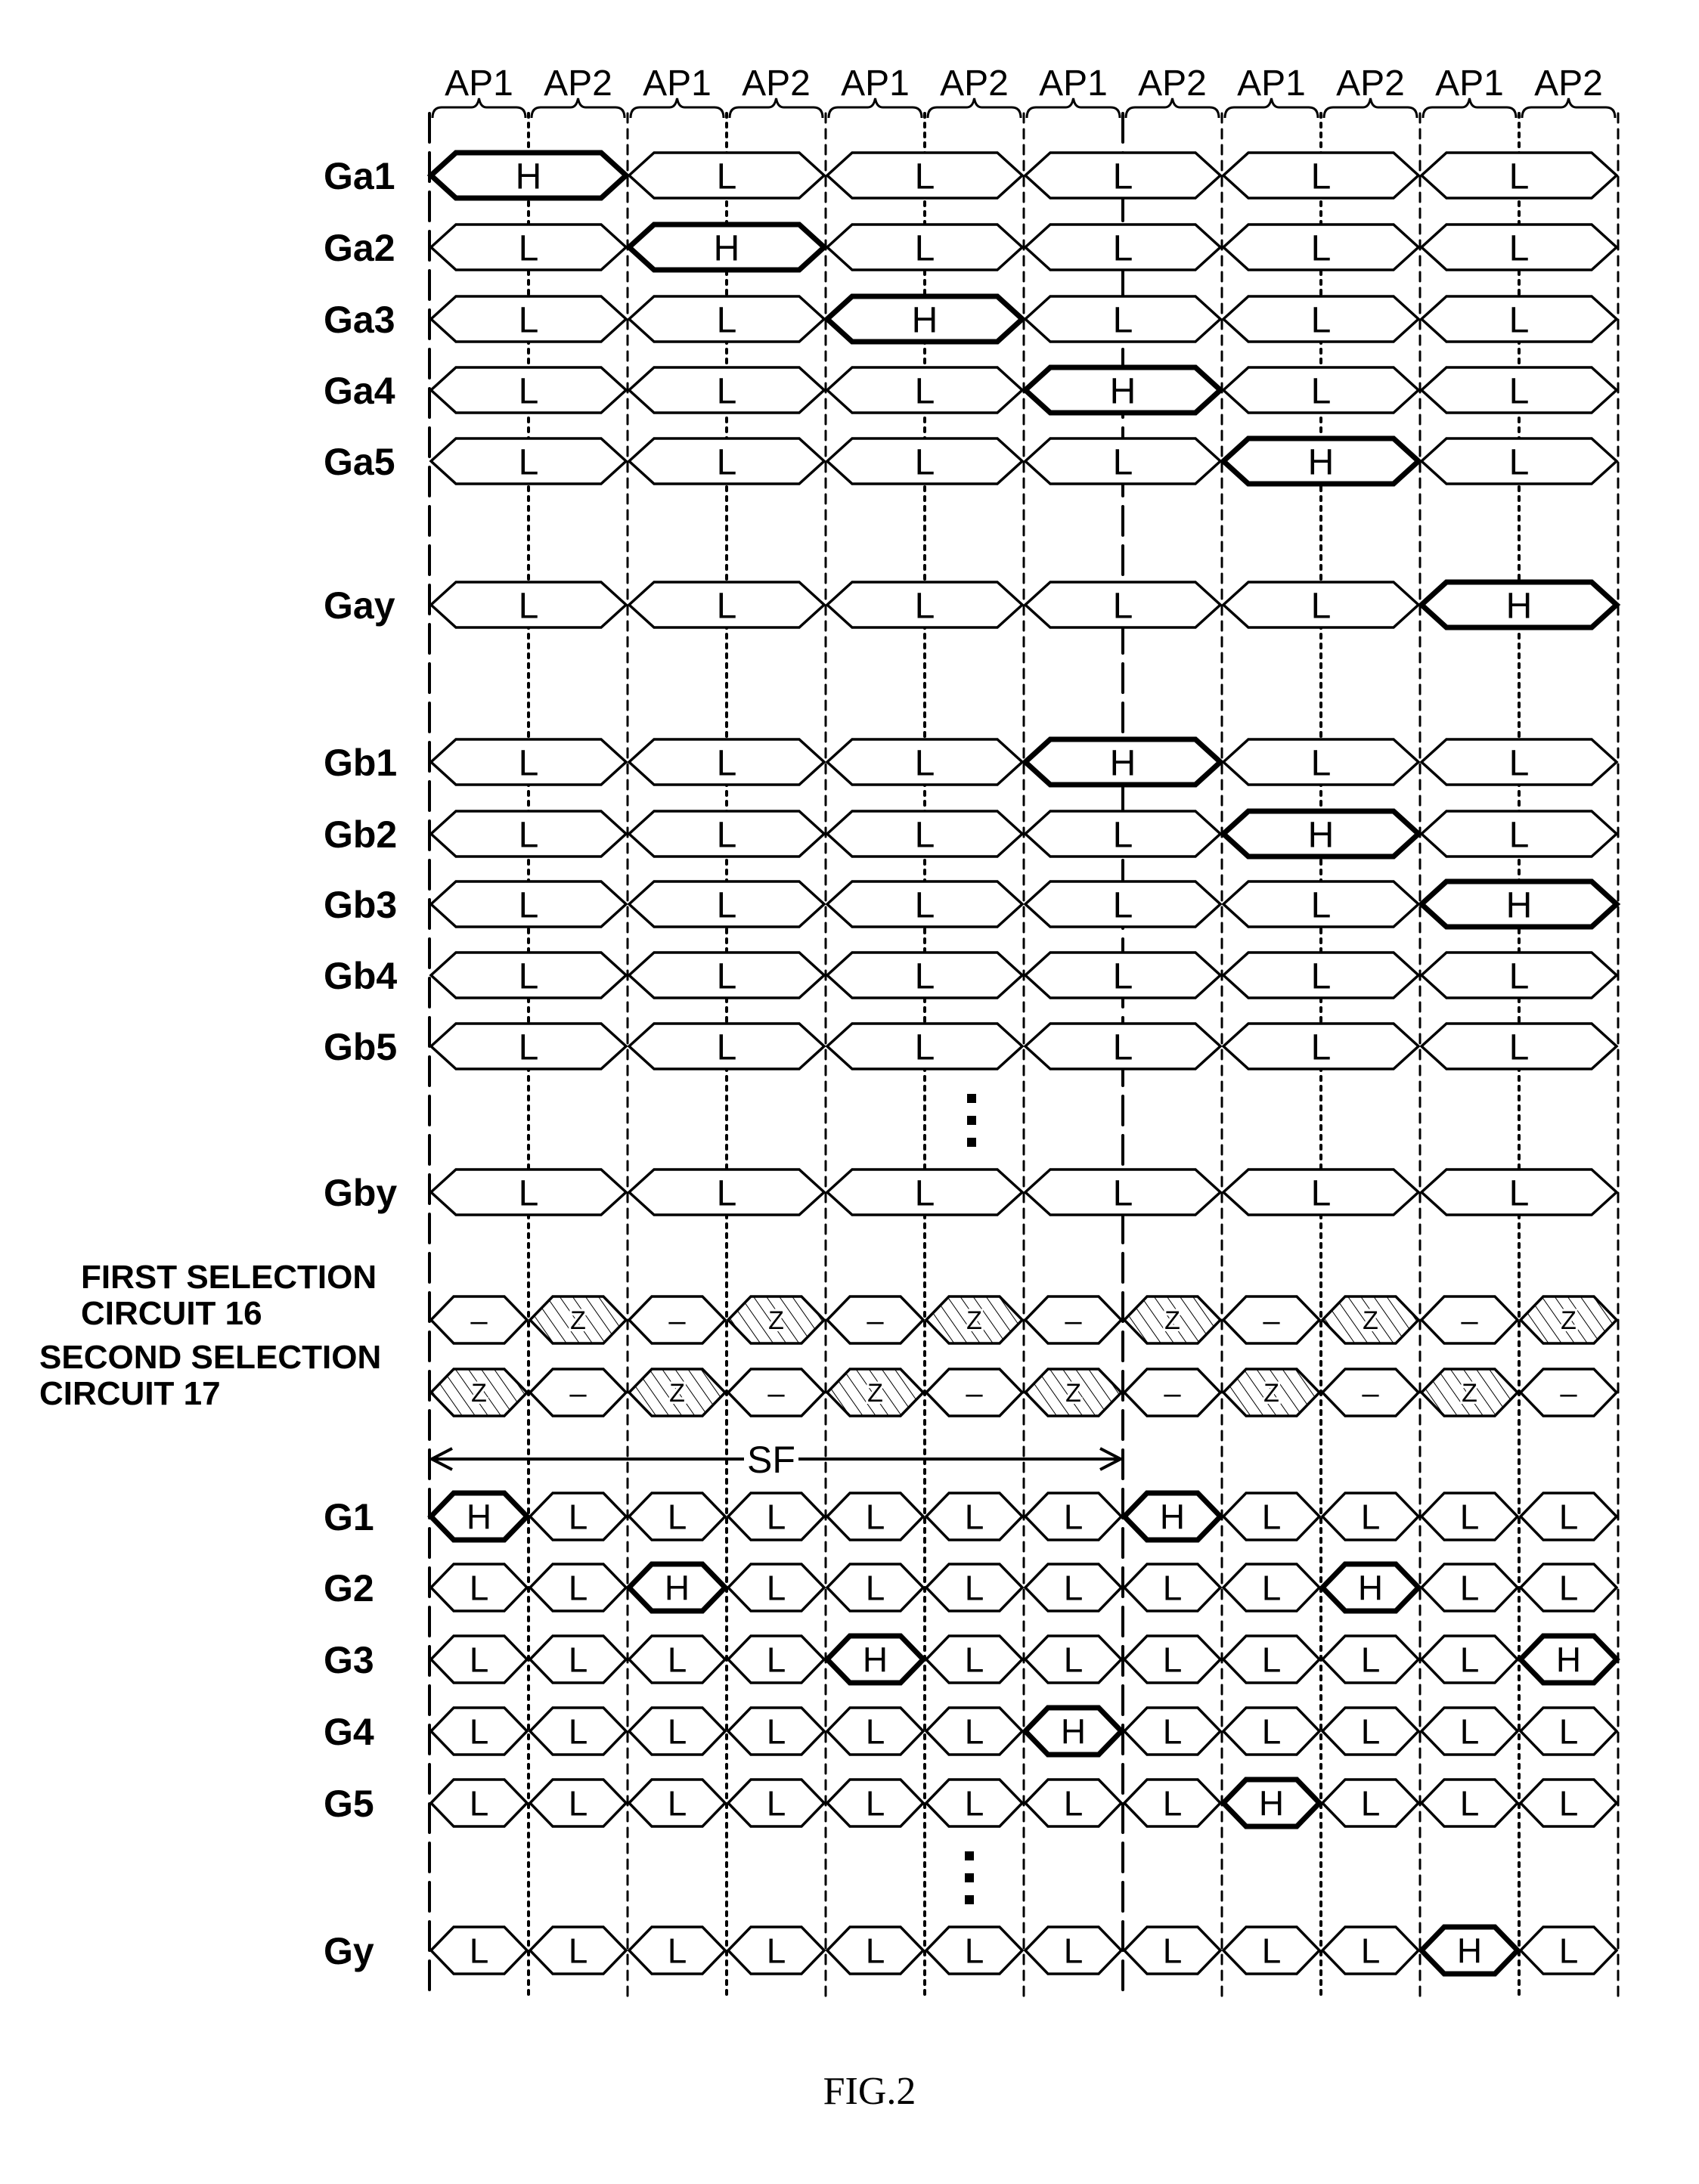  I want to click on row-label: G4, so click(349, 1732).